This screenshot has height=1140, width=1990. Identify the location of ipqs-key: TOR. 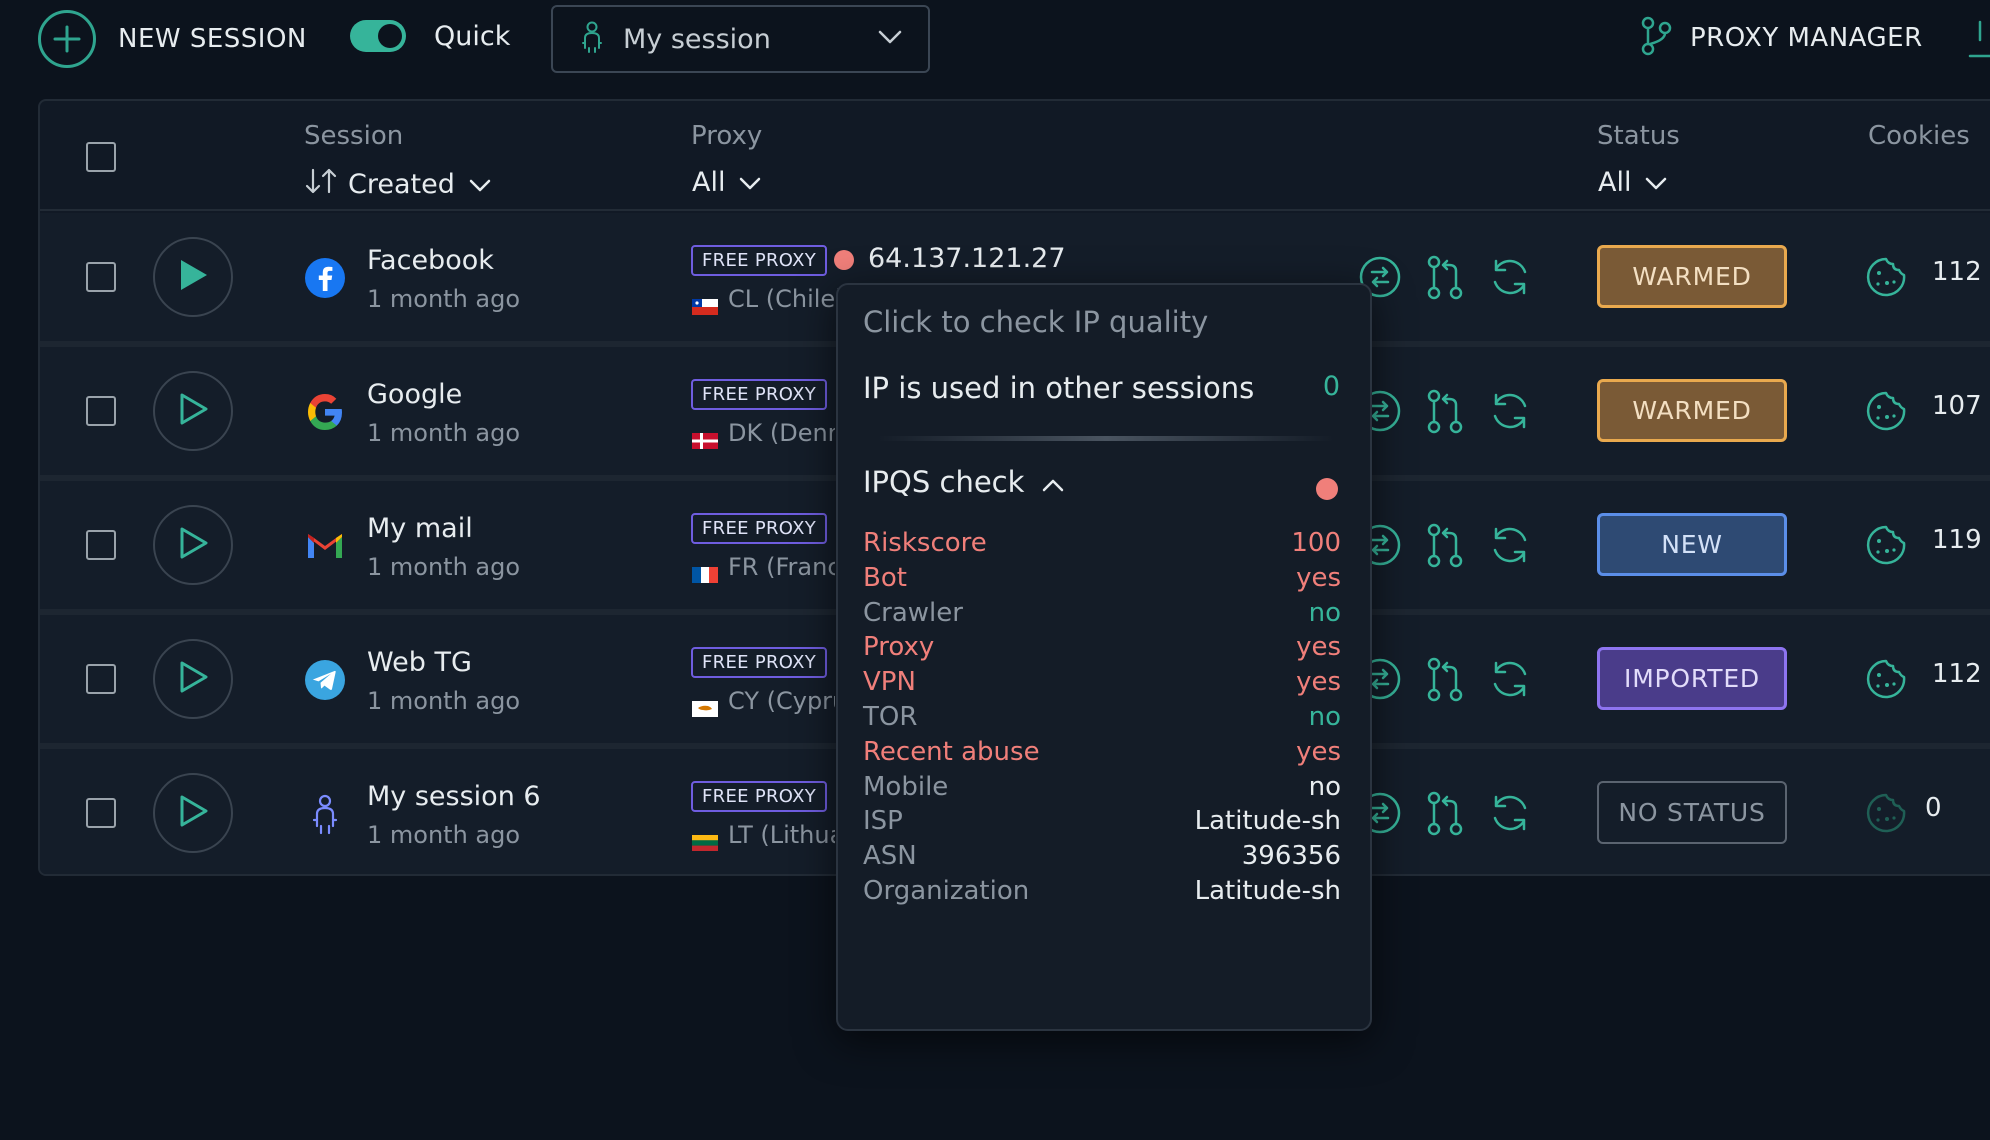
(890, 717).